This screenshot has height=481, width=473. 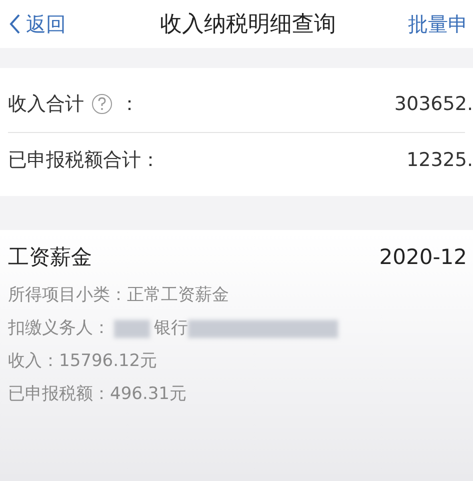 I want to click on batch-button: 批量申, so click(x=438, y=24).